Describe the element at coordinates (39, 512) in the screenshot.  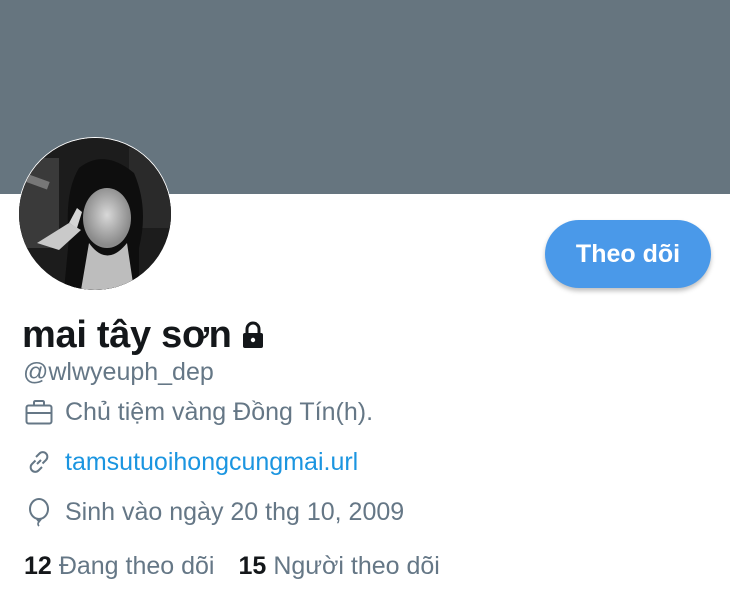
I see `balloon-icon` at that location.